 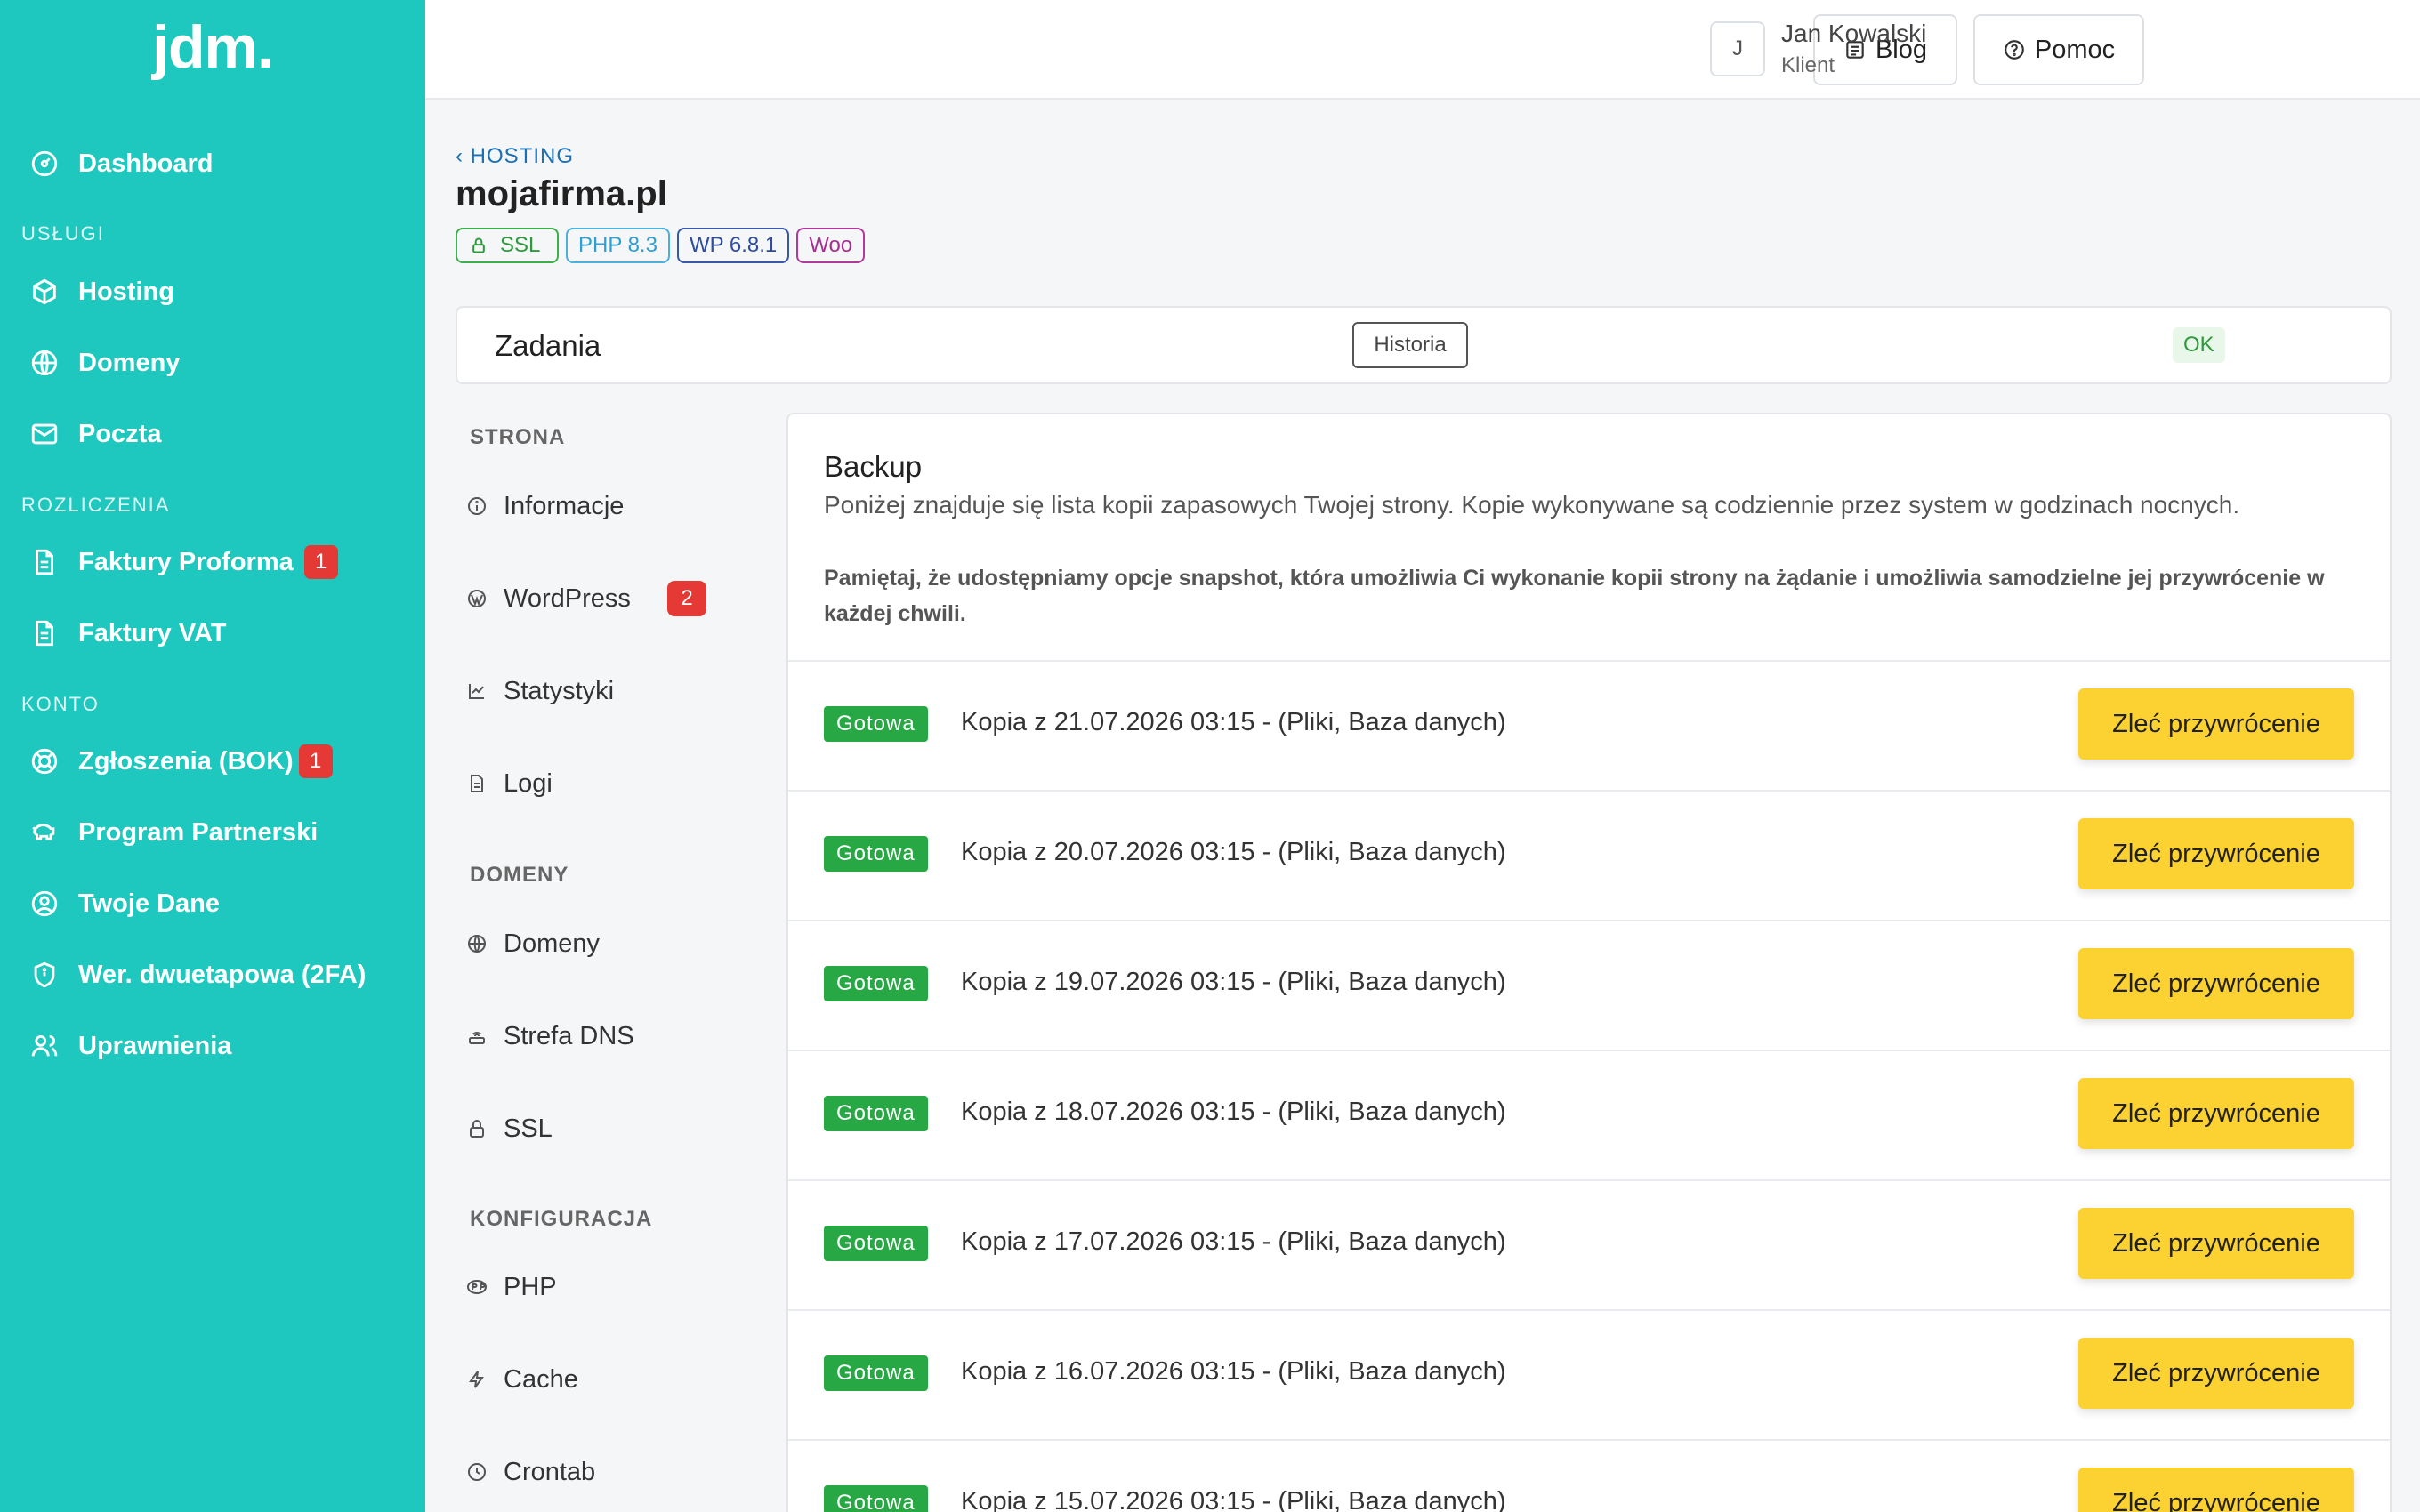 I want to click on subnav-item-crontab: Crontab, so click(x=529, y=1472).